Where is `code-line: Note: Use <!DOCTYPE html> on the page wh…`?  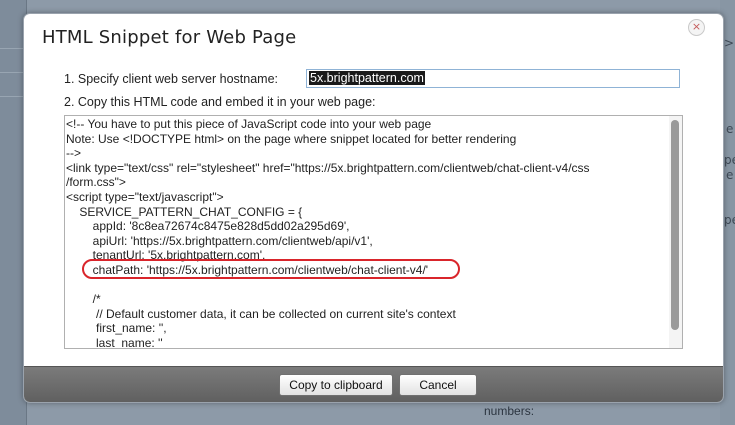 code-line: Note: Use <!DOCTYPE html> on the page wh… is located at coordinates (291, 138).